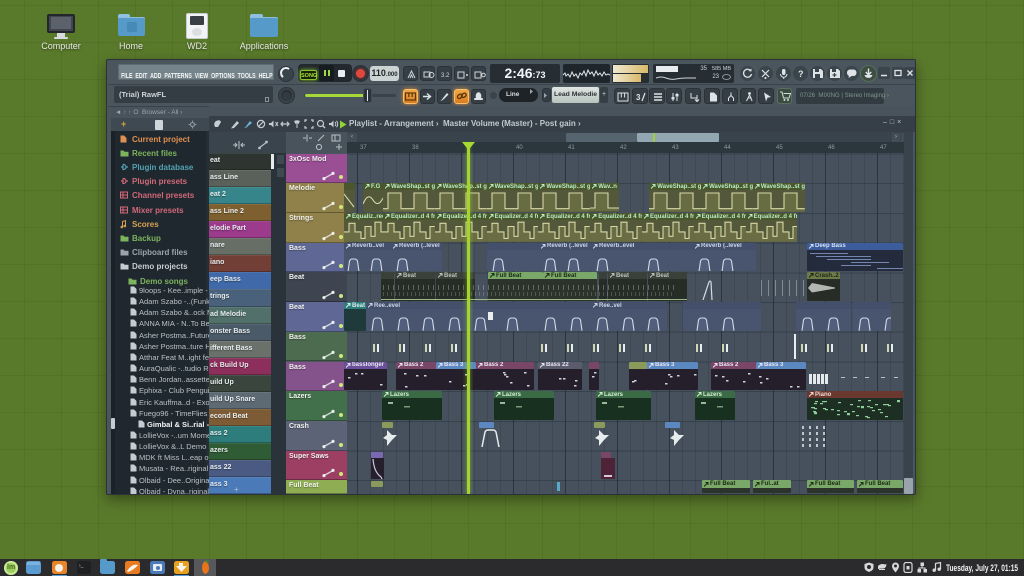  I want to click on svg-text: 3.2, so click(445, 76).